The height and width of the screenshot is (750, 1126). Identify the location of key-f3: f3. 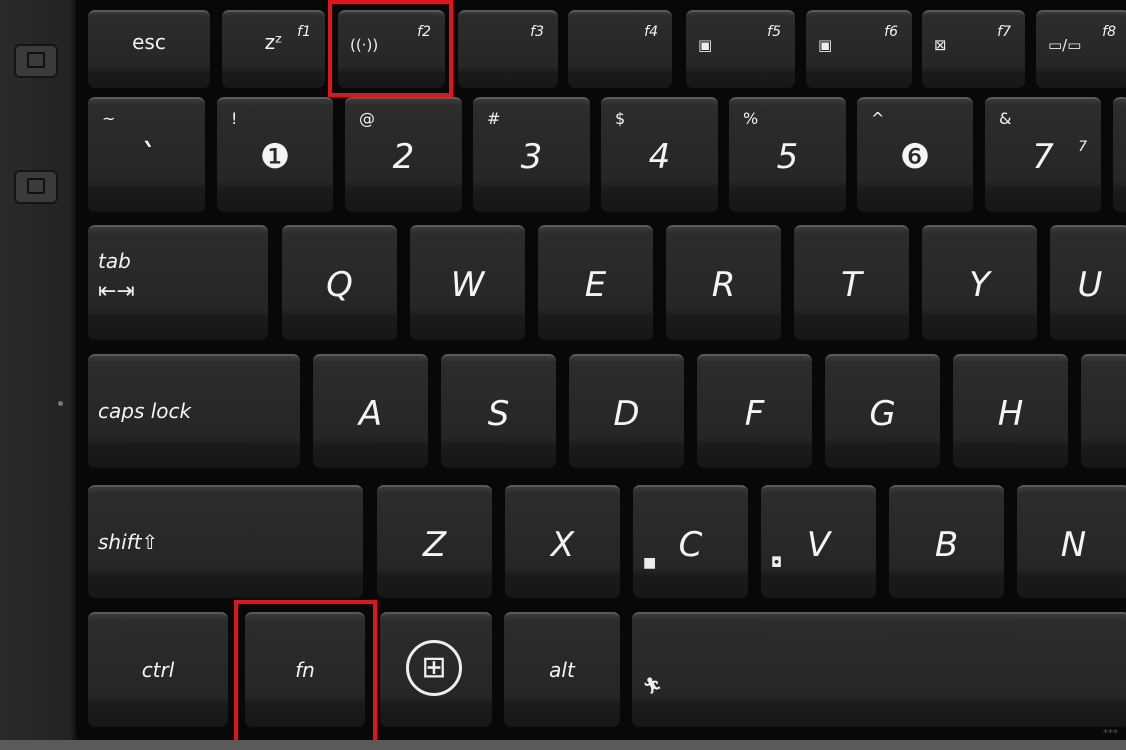
(508, 49).